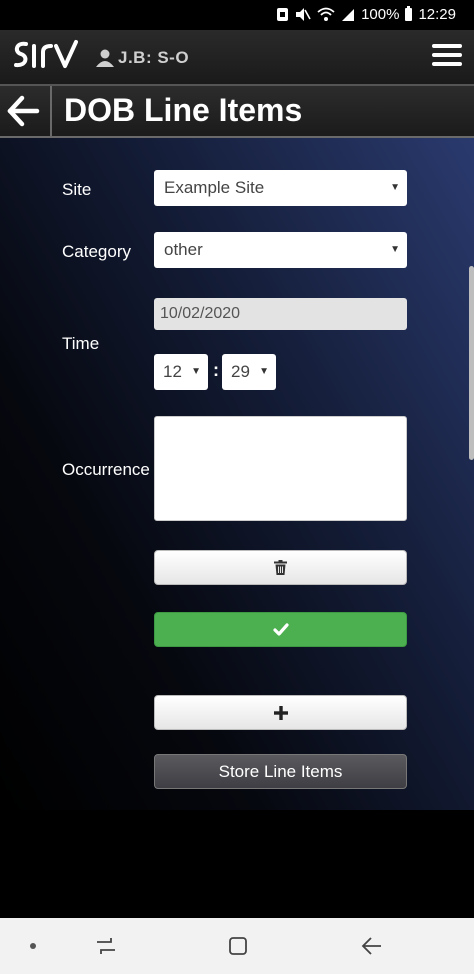  I want to click on battery-icon, so click(409, 13).